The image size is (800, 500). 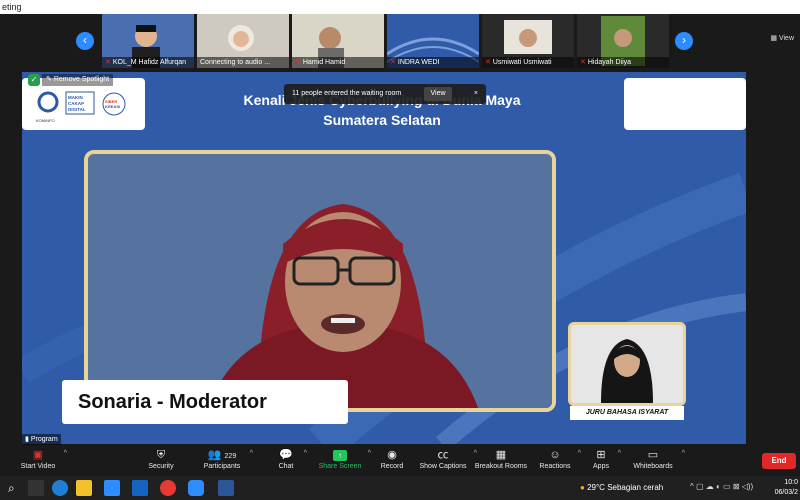 I want to click on participant-name: Hamid Hamid, so click(x=324, y=62).